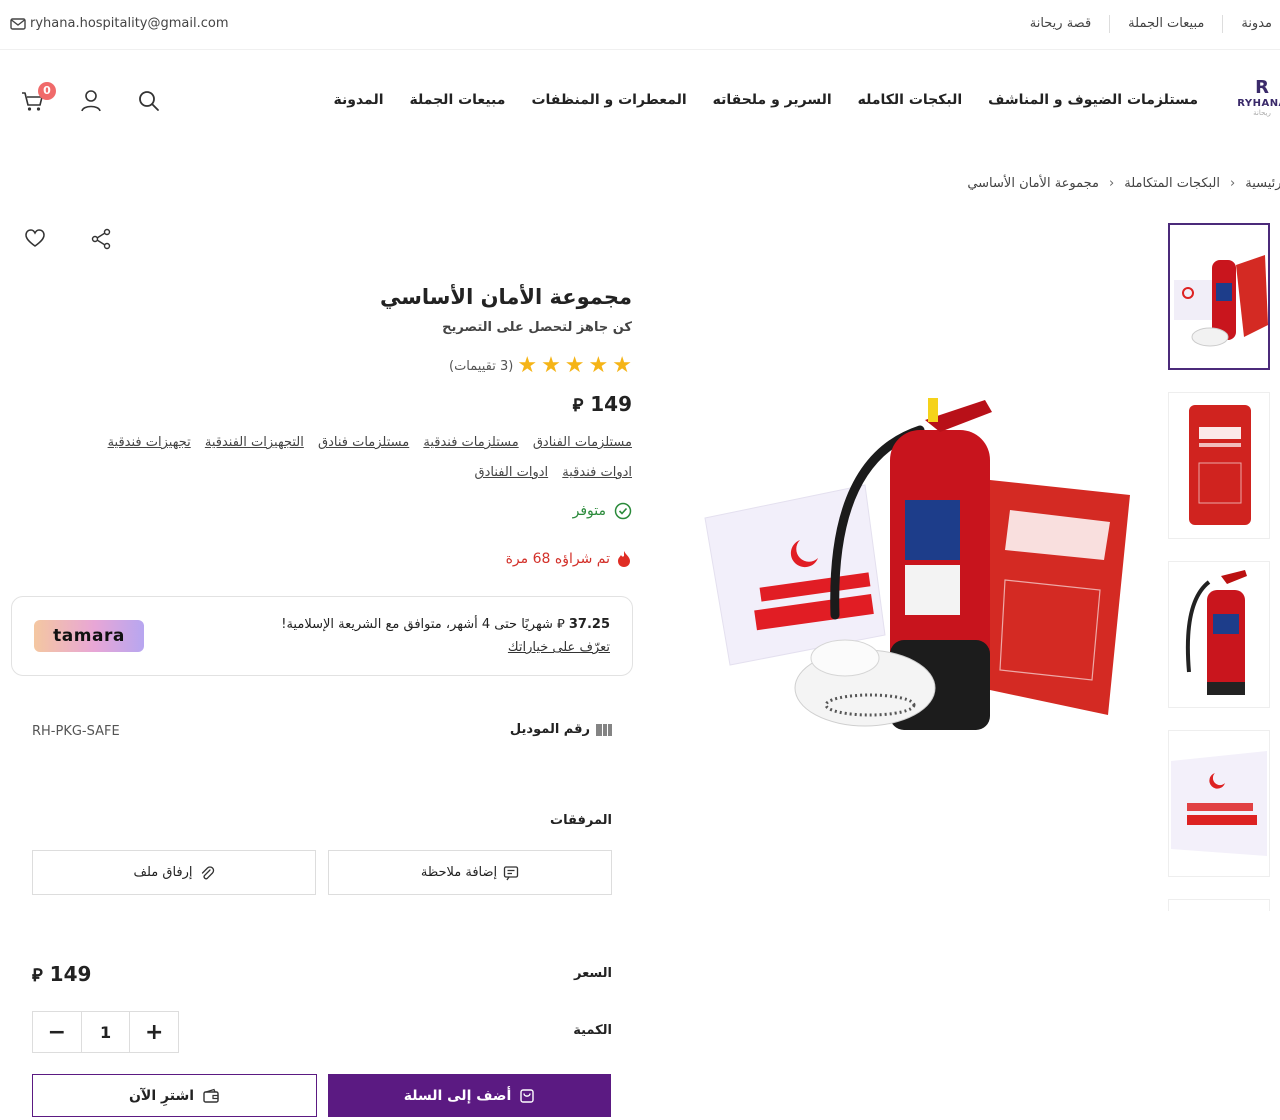 The height and width of the screenshot is (1120, 1280). I want to click on user-icon, so click(91, 101).